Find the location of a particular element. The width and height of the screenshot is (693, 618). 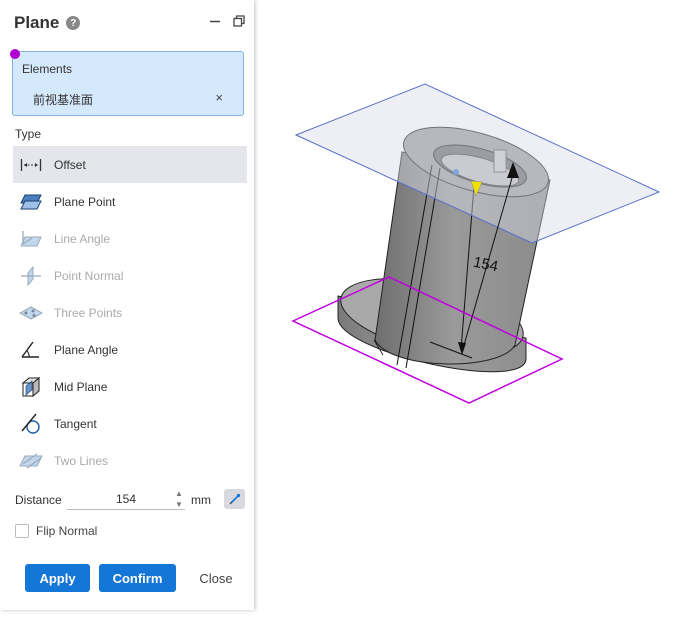

flip-normal-checkbox is located at coordinates (22, 531).